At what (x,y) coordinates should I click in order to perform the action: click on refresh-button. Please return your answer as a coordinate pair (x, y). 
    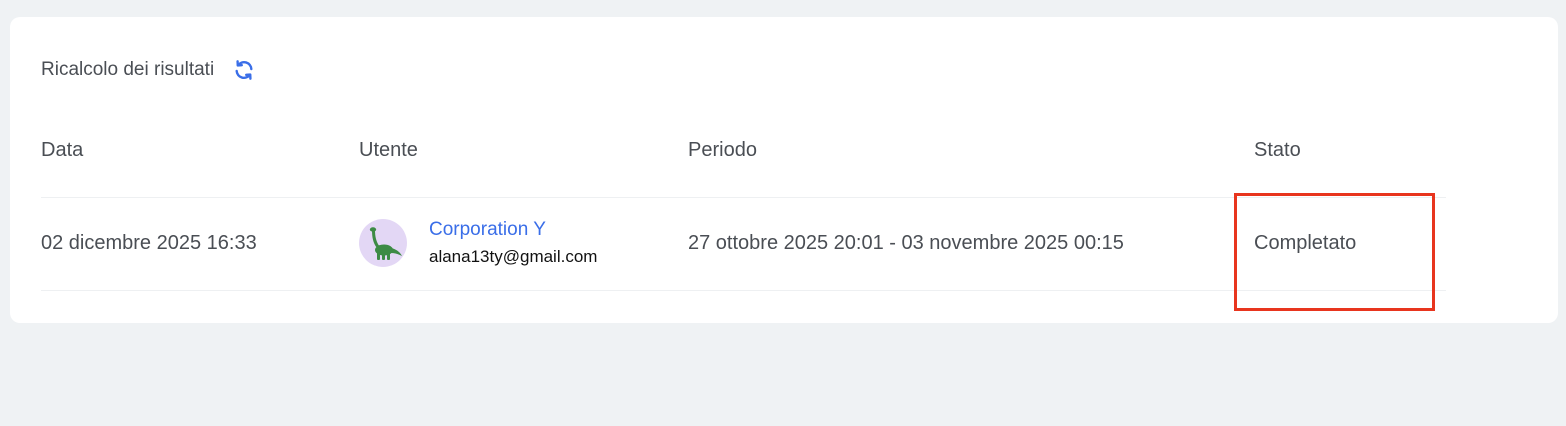
    Looking at the image, I should click on (244, 70).